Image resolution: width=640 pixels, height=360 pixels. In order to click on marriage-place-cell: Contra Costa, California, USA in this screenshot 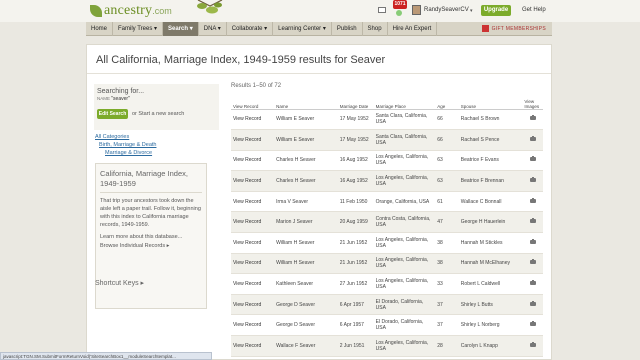, I will do `click(404, 222)`.